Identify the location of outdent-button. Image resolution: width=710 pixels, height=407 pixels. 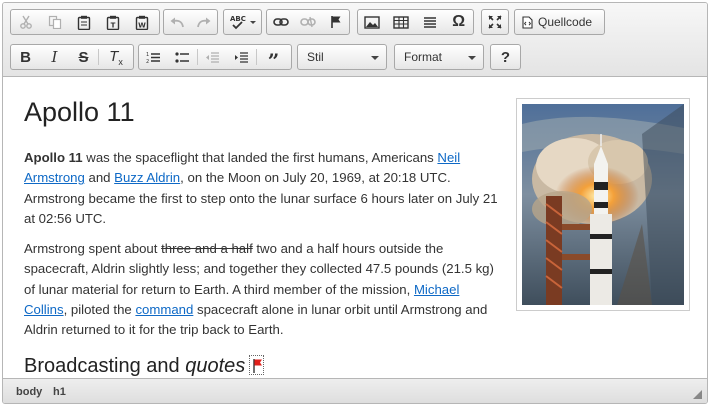
(212, 57).